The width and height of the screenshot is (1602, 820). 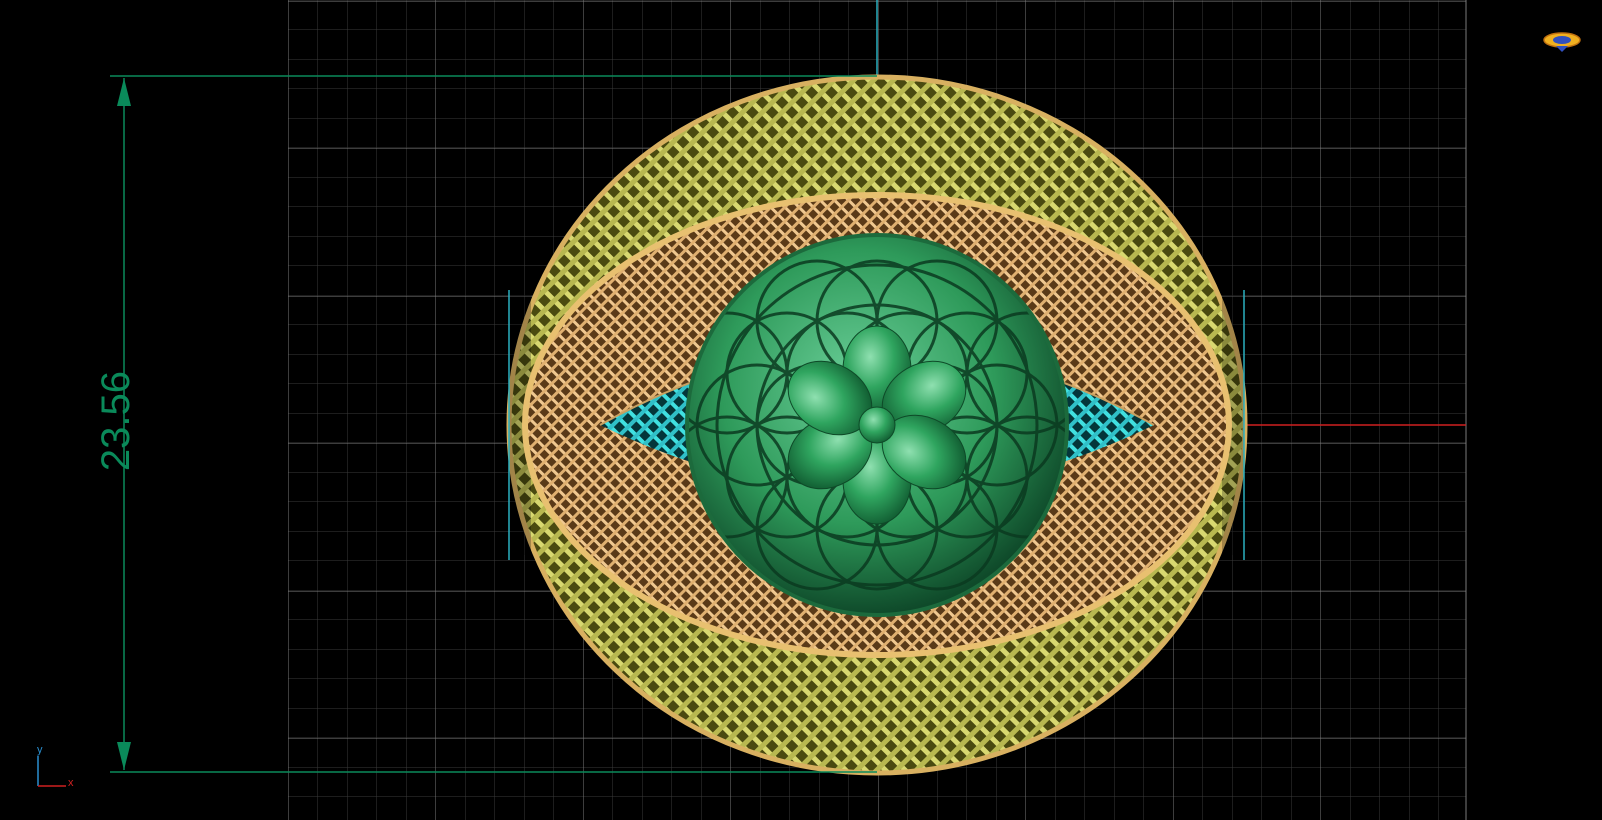 What do you see at coordinates (40, 750) in the screenshot?
I see `axis-label-y: y` at bounding box center [40, 750].